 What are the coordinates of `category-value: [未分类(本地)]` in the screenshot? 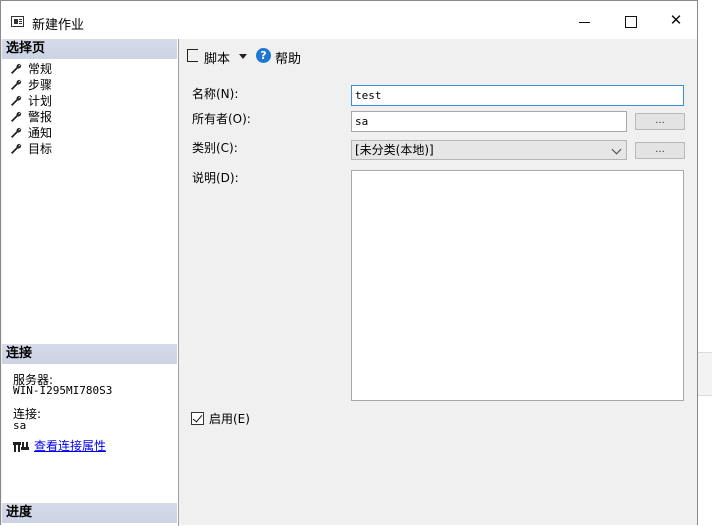 It's located at (394, 150).